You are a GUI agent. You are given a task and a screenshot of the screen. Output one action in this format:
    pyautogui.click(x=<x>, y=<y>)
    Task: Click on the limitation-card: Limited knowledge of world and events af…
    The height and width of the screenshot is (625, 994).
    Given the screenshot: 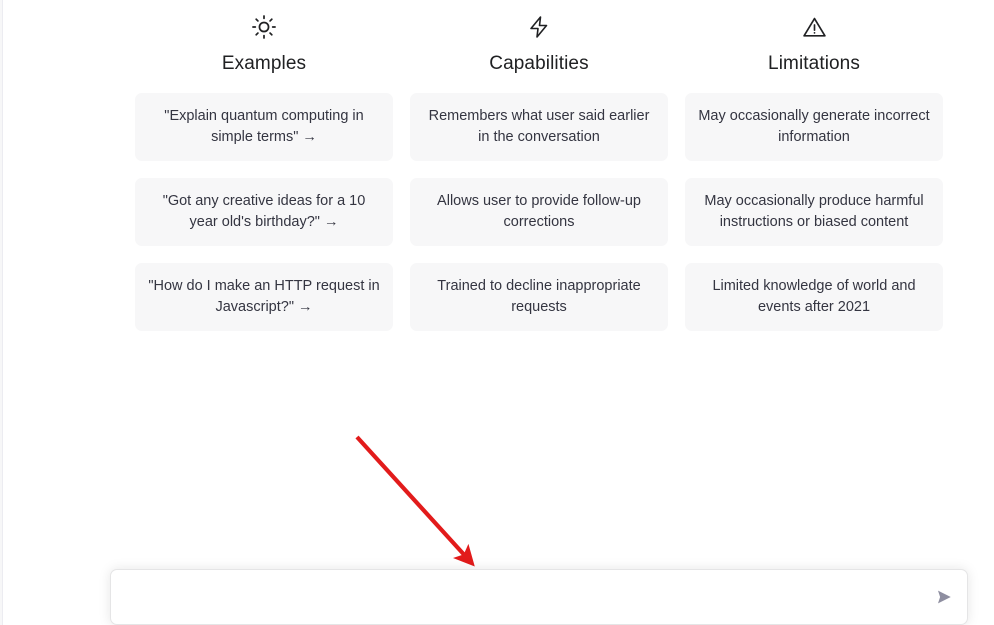 What is the action you would take?
    pyautogui.click(x=814, y=297)
    